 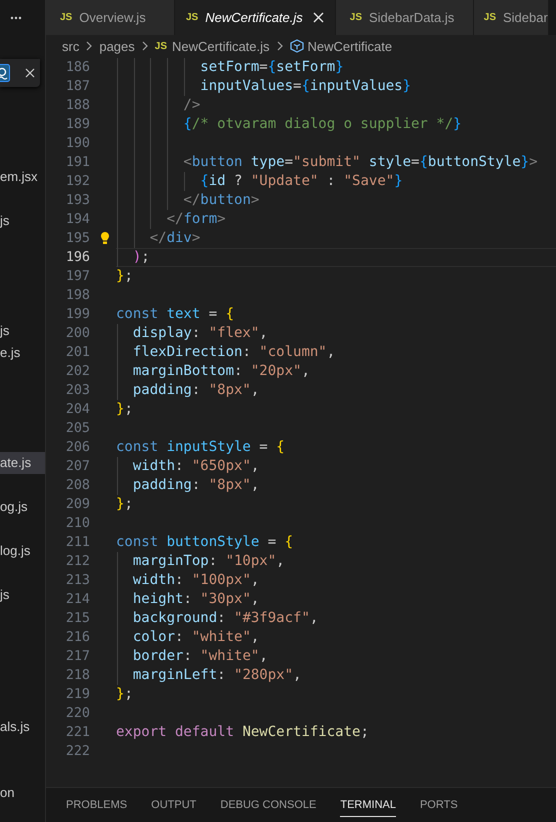 What do you see at coordinates (97, 805) in the screenshot?
I see `panel-tab: PROBLEMS` at bounding box center [97, 805].